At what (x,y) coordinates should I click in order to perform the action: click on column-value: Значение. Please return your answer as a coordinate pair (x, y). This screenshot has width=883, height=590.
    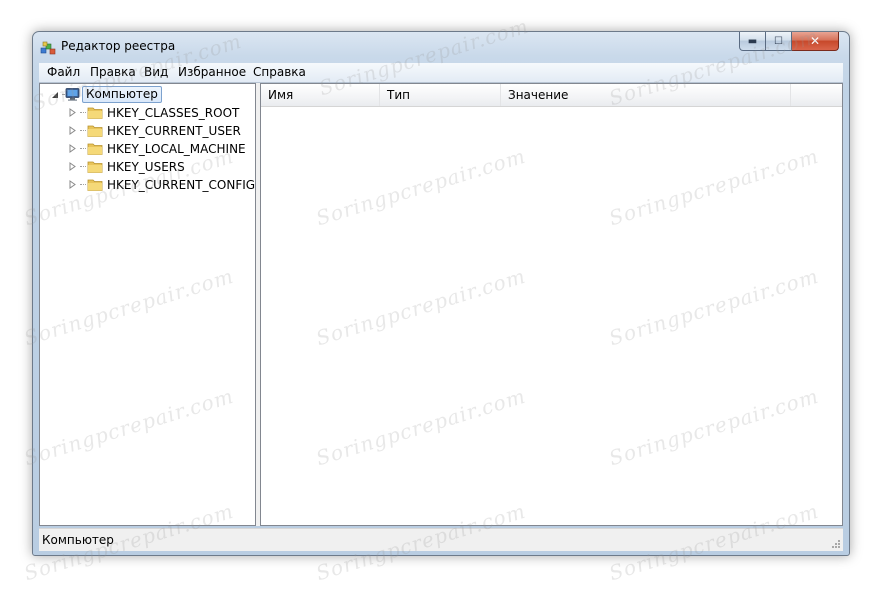
    Looking at the image, I should click on (646, 95).